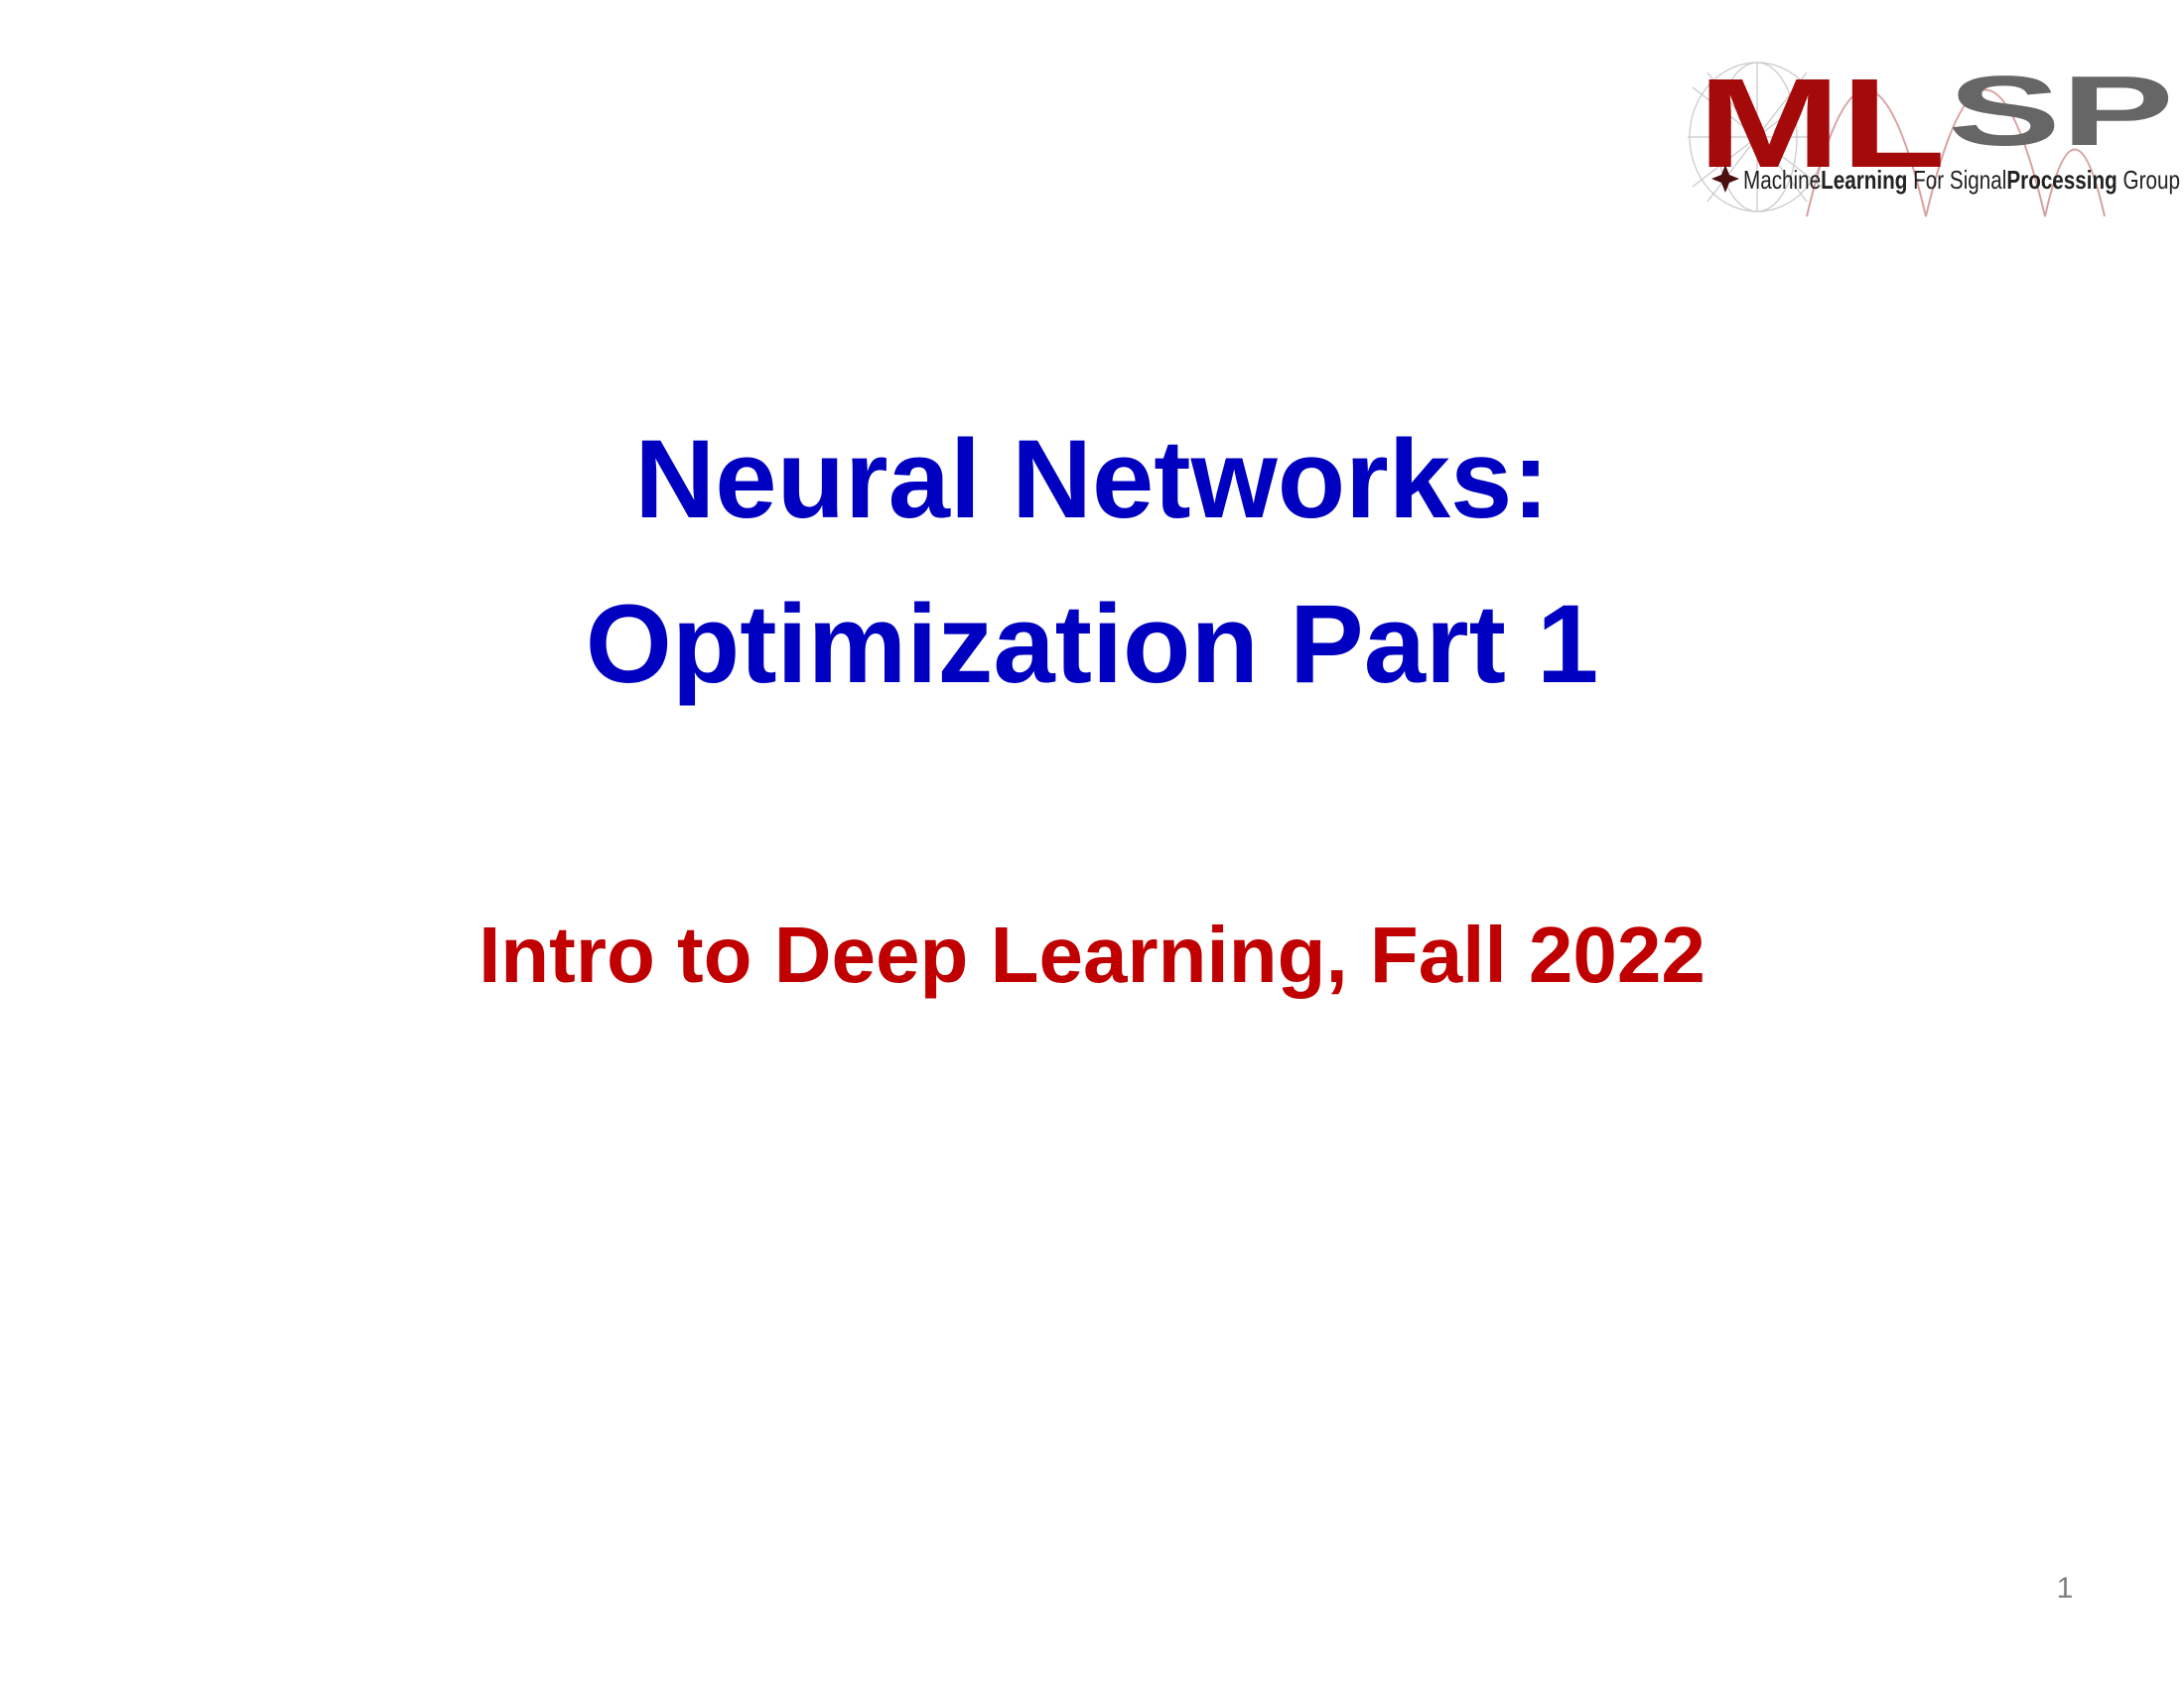 The image size is (2184, 1688). I want to click on slide-title-line-1: Neural Networks:, so click(1092, 479).